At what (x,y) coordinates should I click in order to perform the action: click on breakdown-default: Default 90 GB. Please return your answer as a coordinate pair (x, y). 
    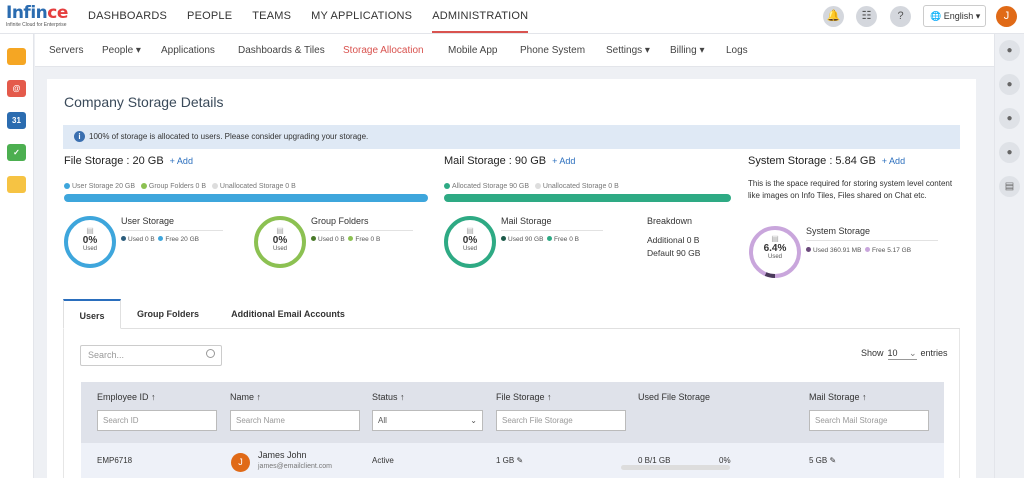
    Looking at the image, I should click on (674, 253).